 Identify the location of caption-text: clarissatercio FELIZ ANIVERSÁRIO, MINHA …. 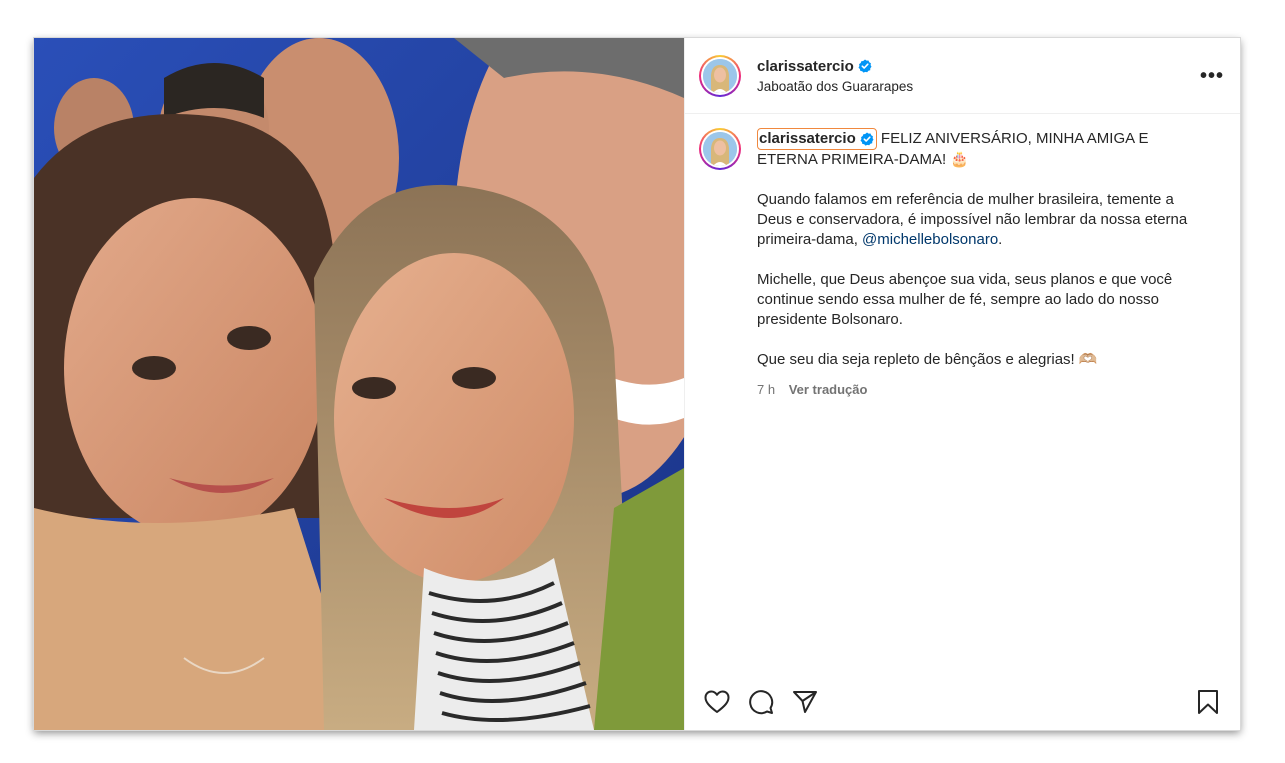
(981, 264).